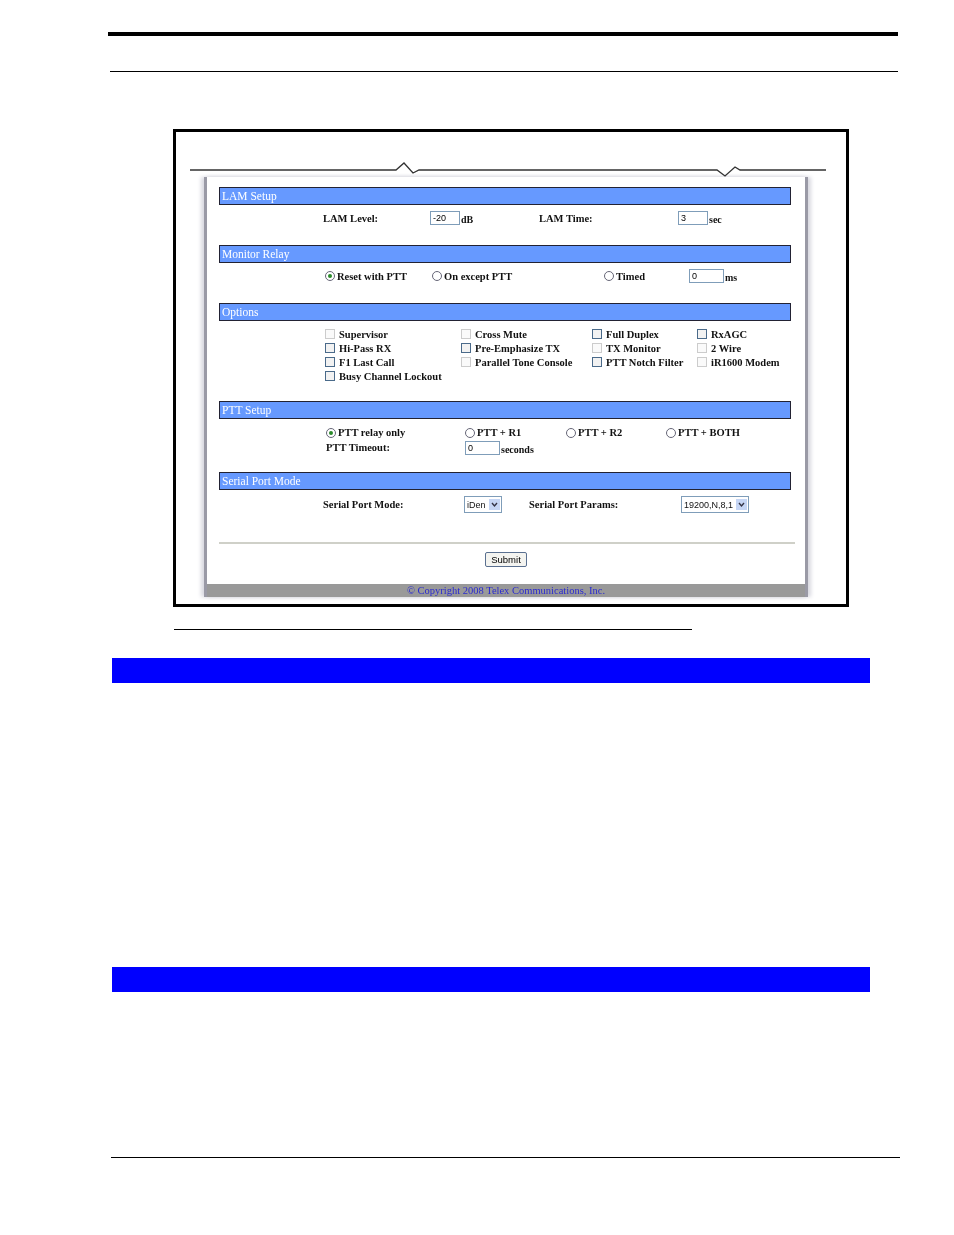 This screenshot has height=1235, width=954. What do you see at coordinates (505, 196) in the screenshot?
I see `section-header: LAM Setup` at bounding box center [505, 196].